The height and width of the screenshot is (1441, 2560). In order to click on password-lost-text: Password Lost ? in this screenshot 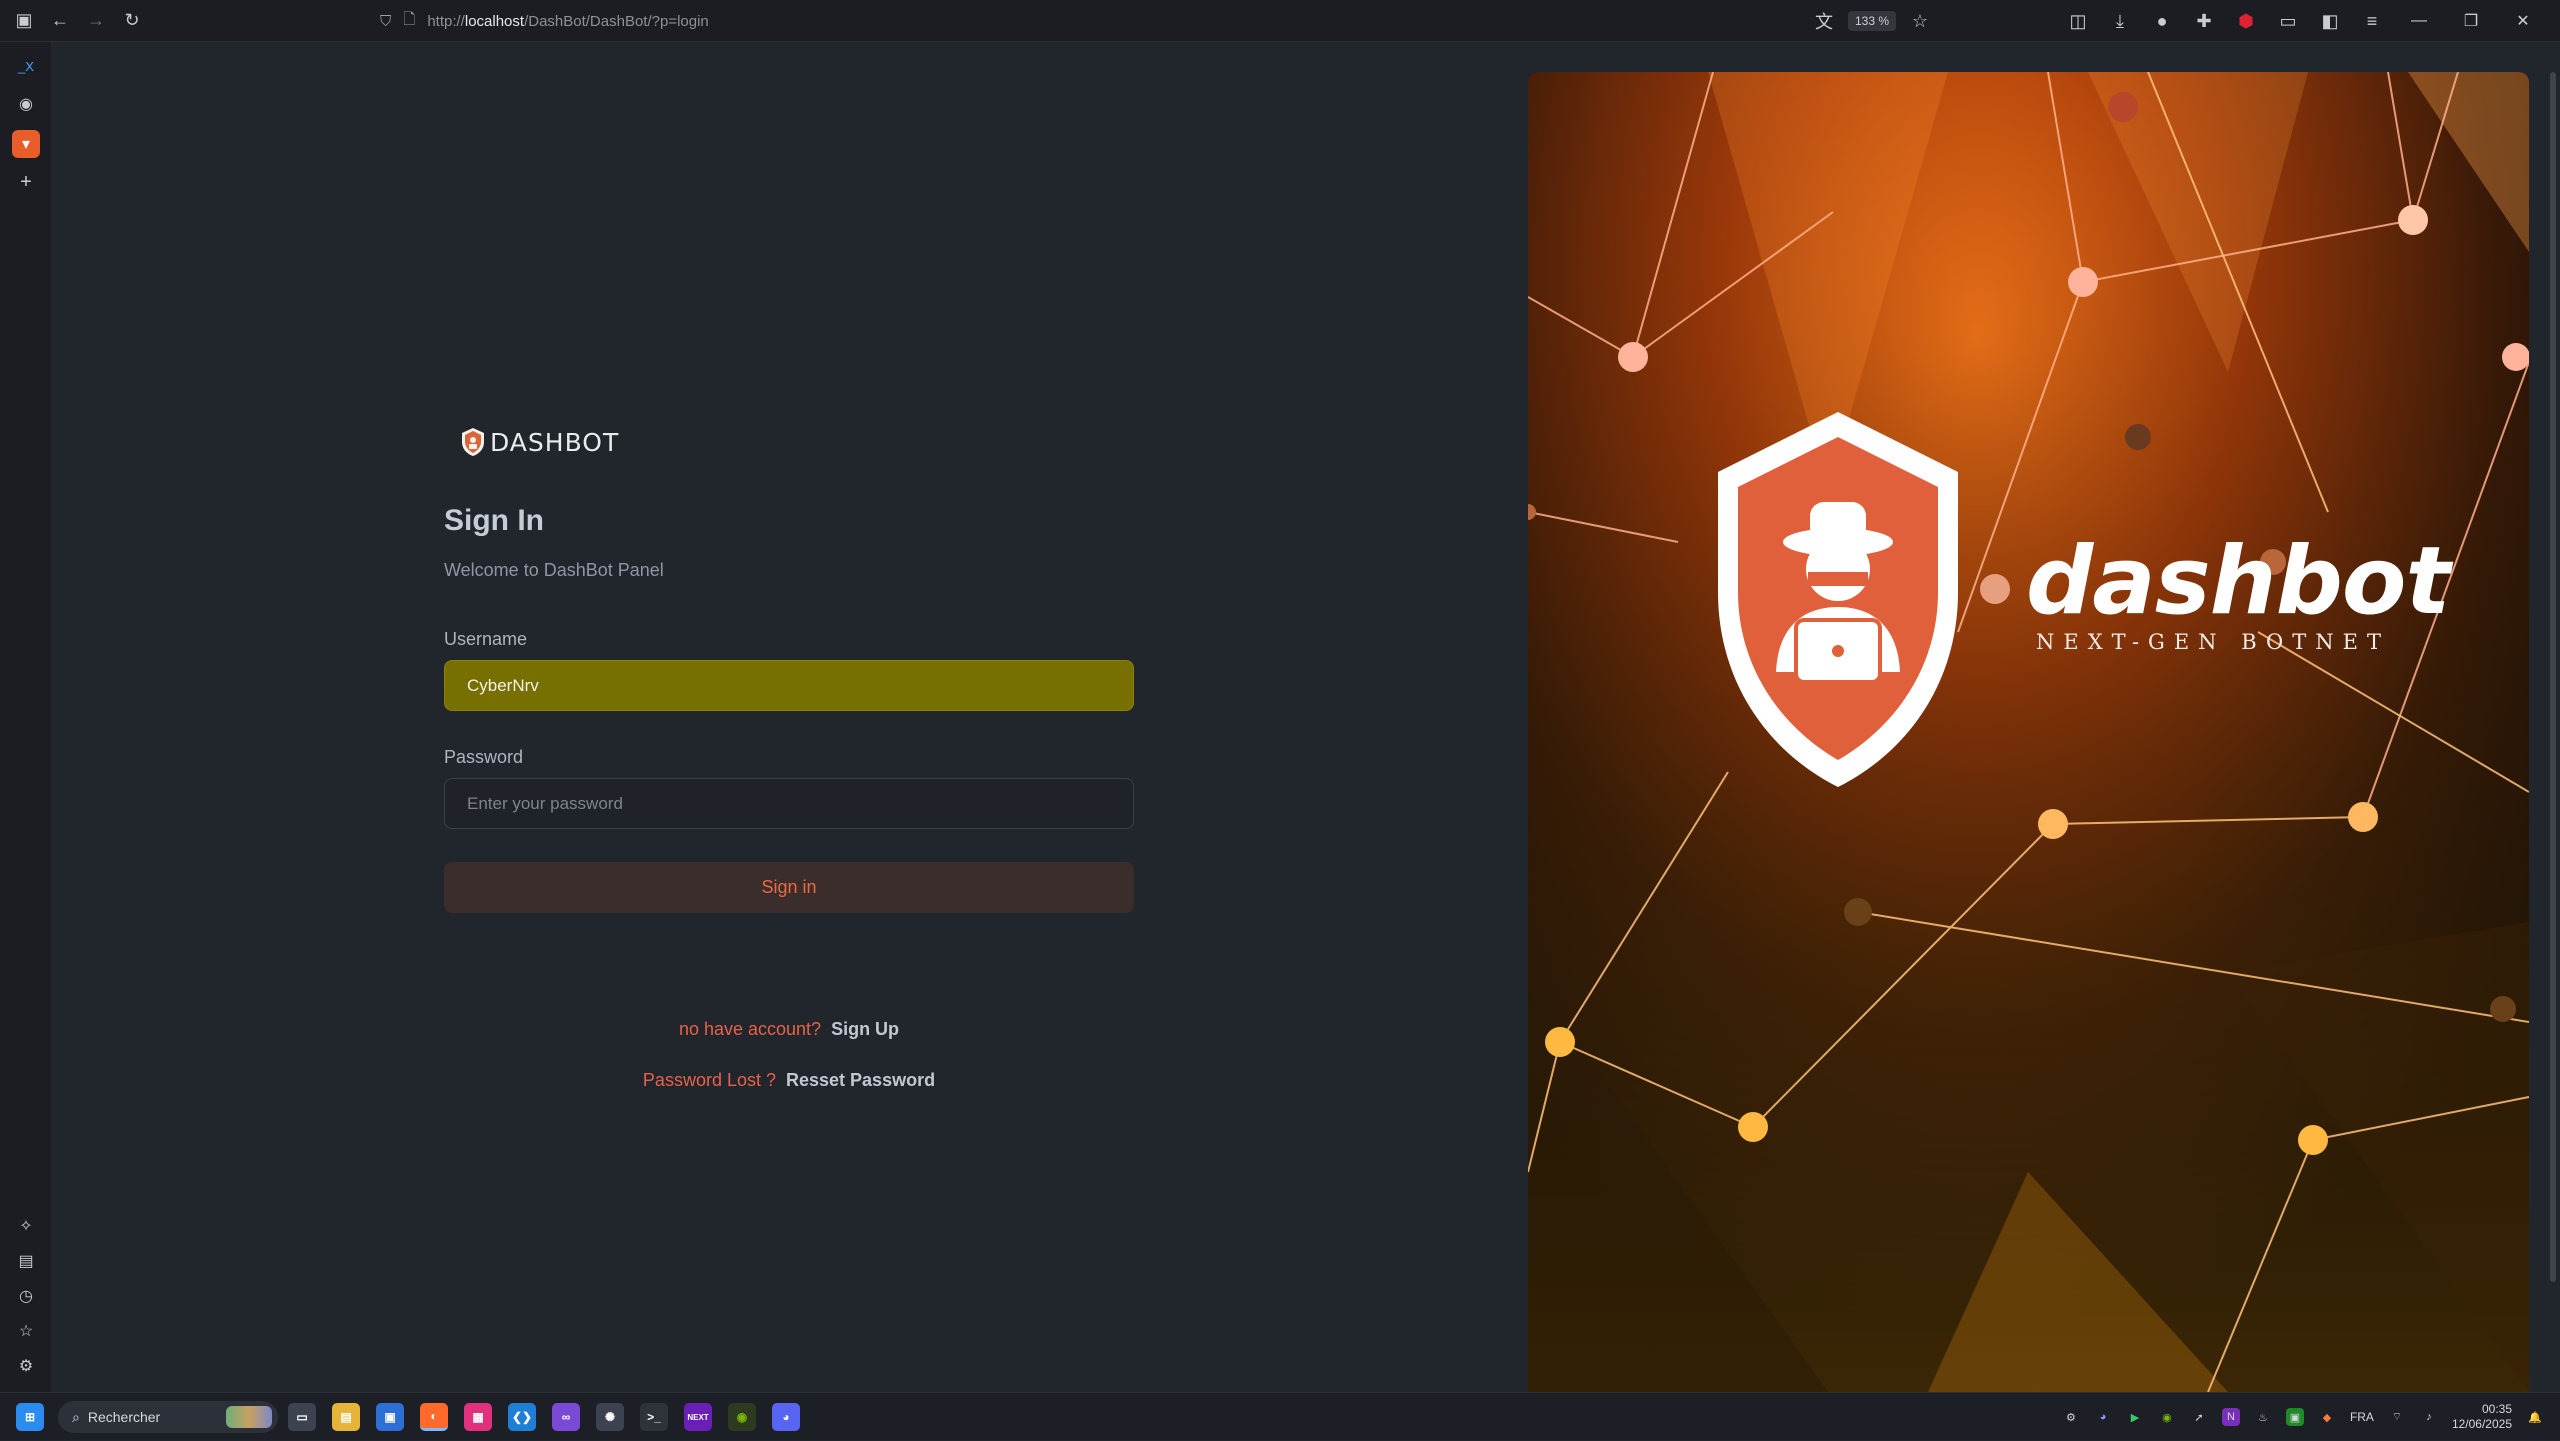, I will do `click(709, 1080)`.